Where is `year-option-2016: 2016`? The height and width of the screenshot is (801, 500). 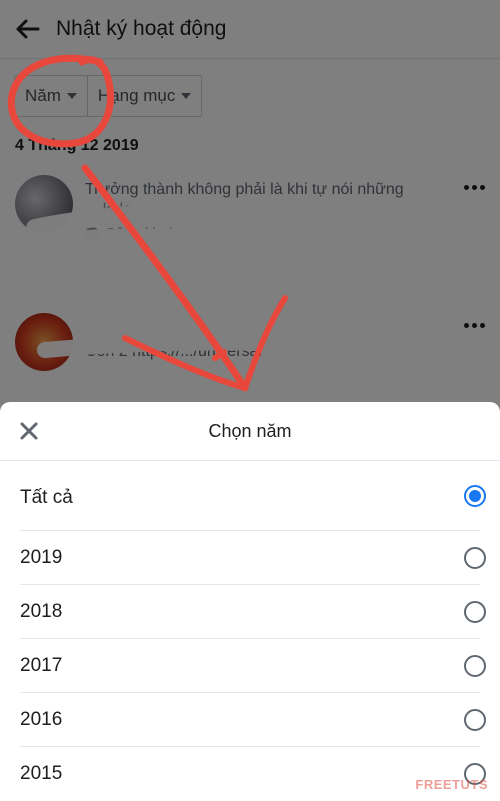
year-option-2016: 2016 is located at coordinates (250, 720).